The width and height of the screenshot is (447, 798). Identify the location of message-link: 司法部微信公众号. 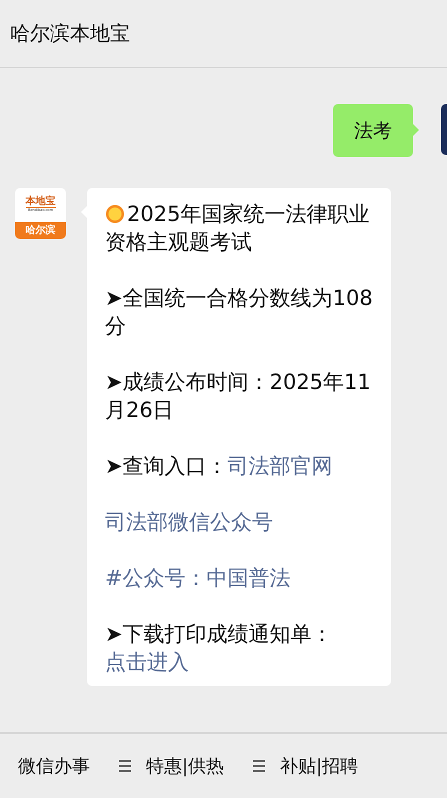
(189, 522).